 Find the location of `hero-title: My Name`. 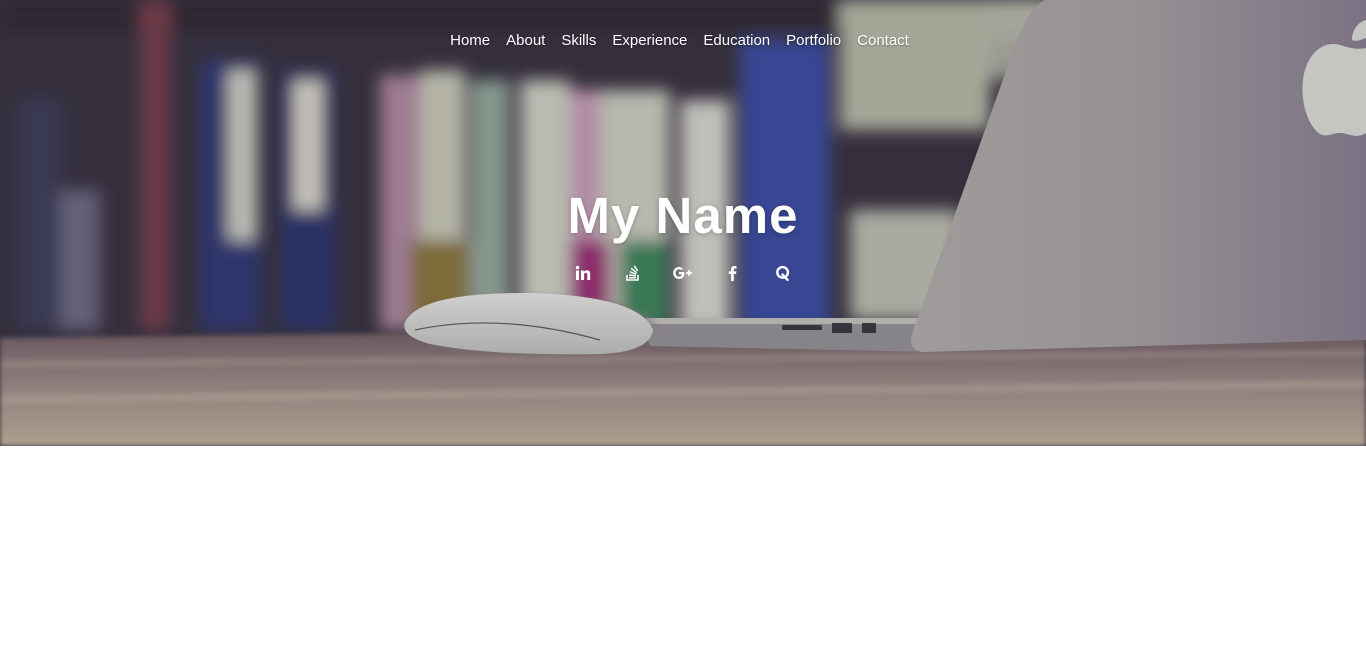

hero-title: My Name is located at coordinates (683, 215).